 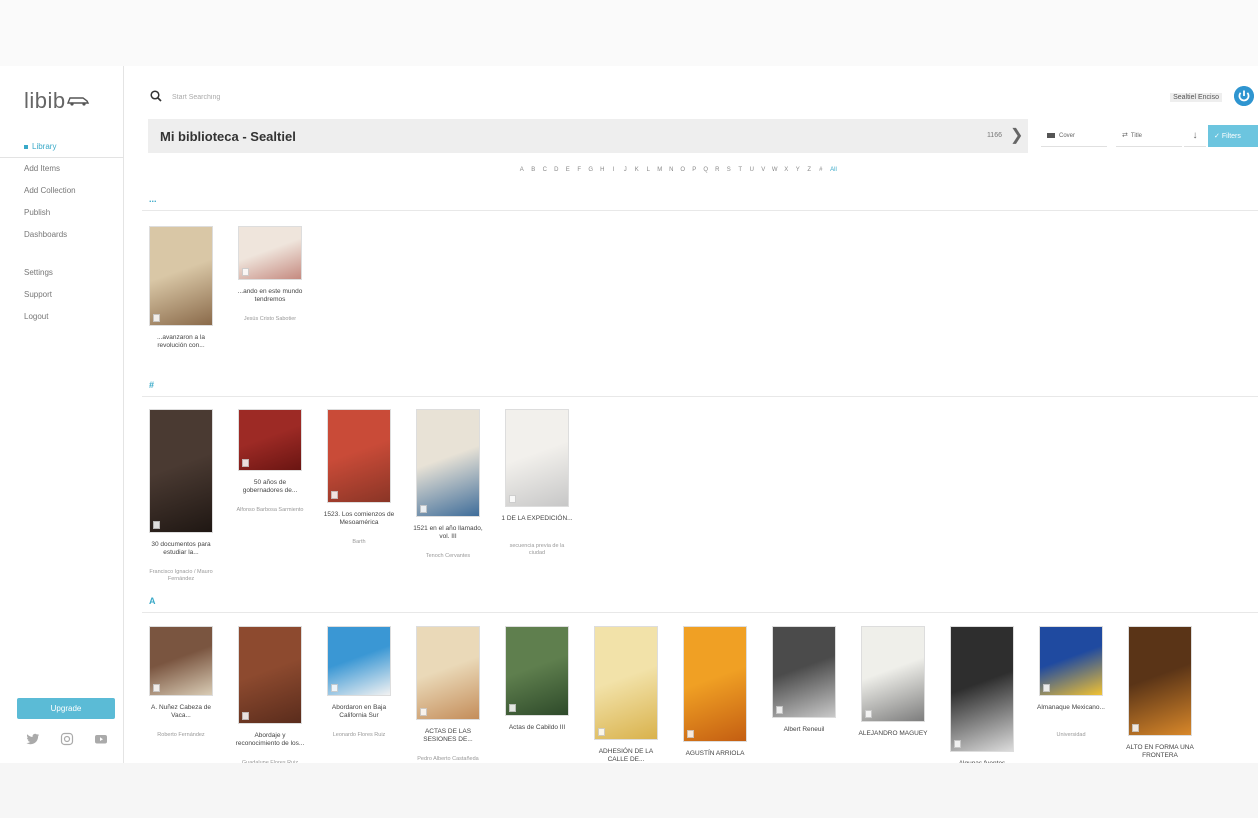 I want to click on user-name: Sealtiel Enciso, so click(x=1196, y=97).